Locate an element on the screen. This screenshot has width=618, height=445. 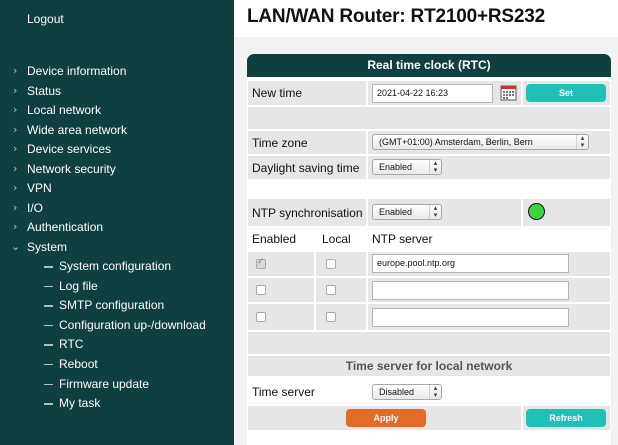
subnav-item-reboot: Reboot is located at coordinates (117, 365).